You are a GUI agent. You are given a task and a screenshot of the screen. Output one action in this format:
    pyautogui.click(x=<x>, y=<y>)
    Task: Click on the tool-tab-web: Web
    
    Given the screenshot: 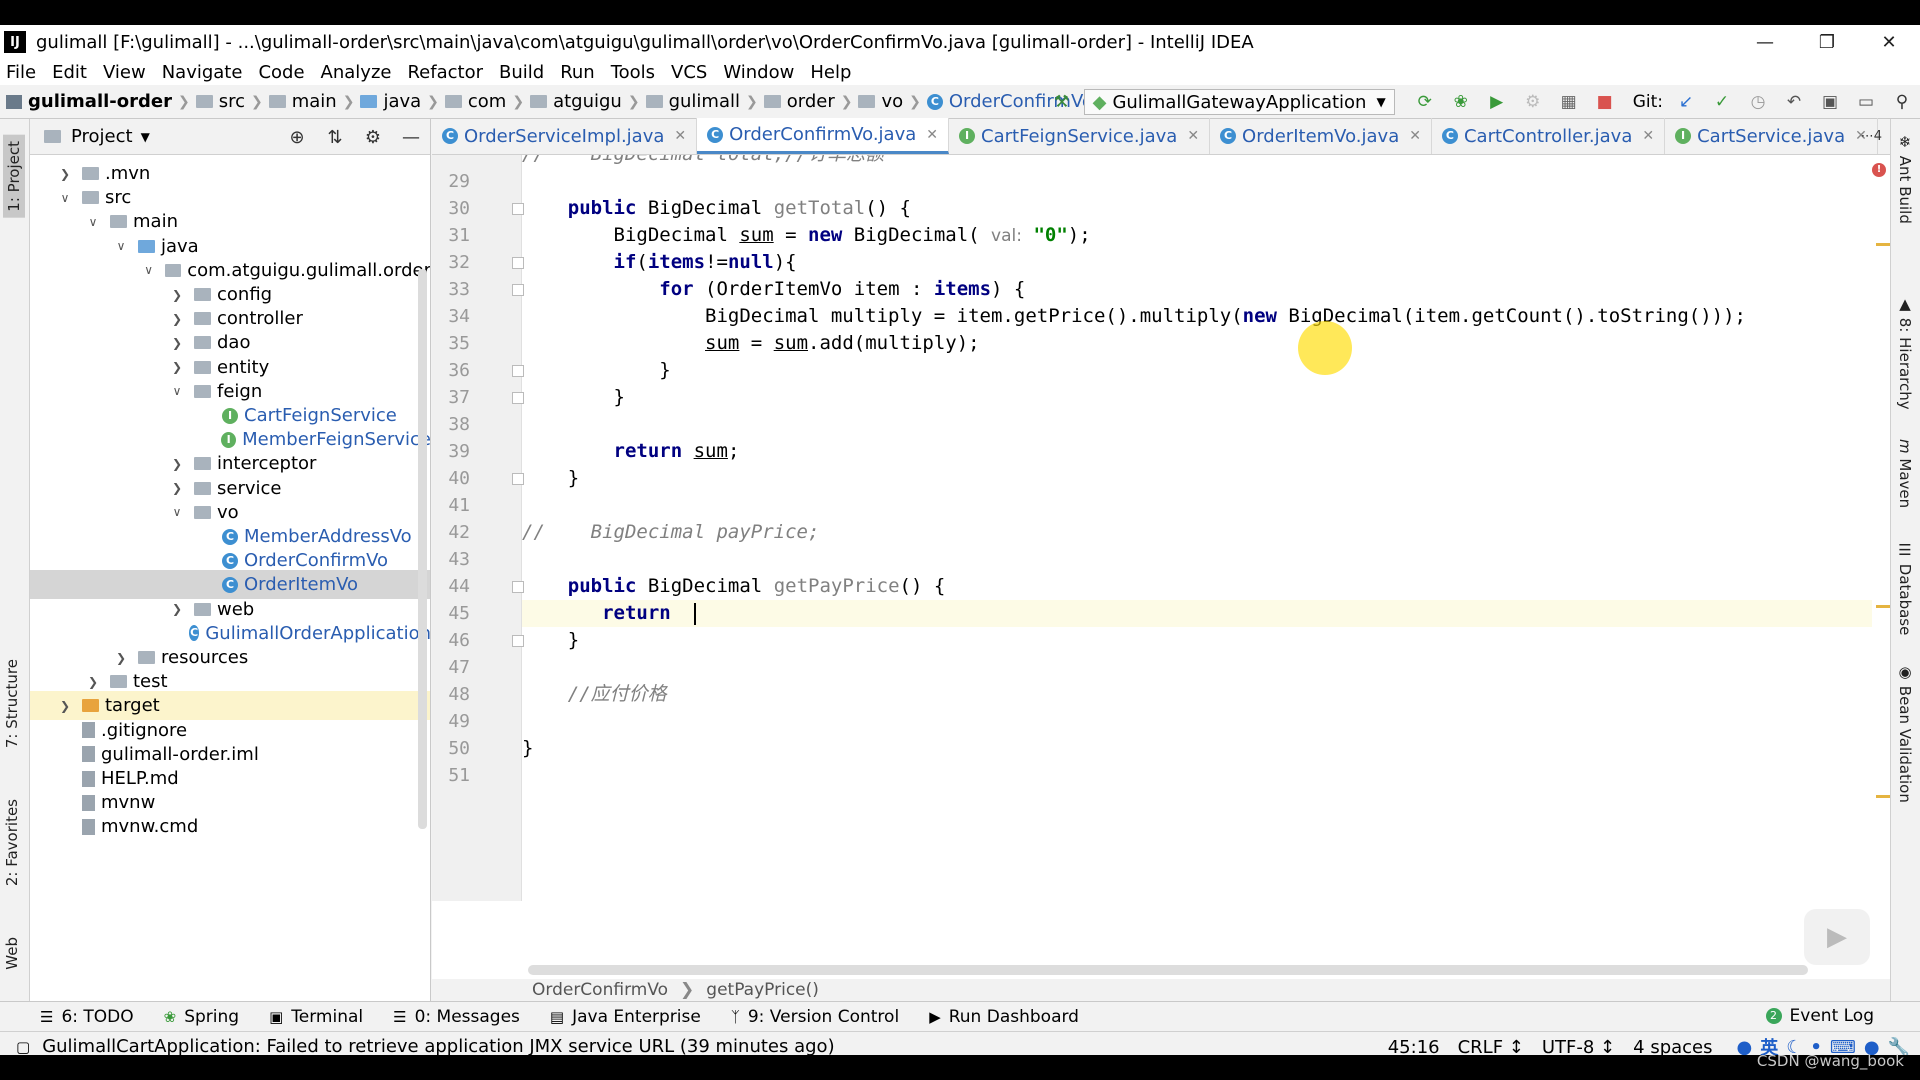 What is the action you would take?
    pyautogui.click(x=12, y=953)
    